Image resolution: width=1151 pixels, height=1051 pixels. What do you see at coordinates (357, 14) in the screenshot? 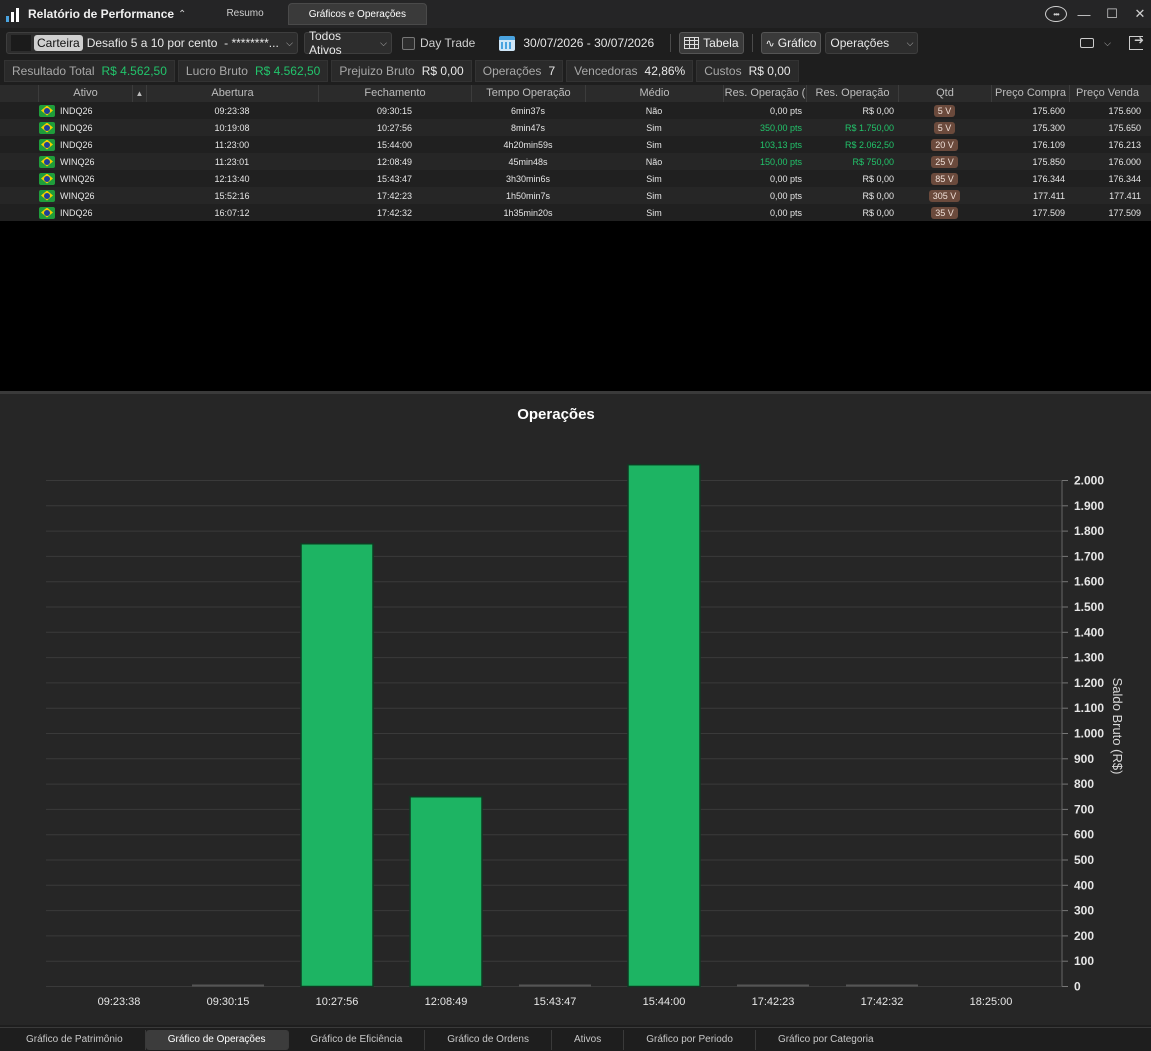
I see `tab-graficos-operacoes: Gráficos e Operações` at bounding box center [357, 14].